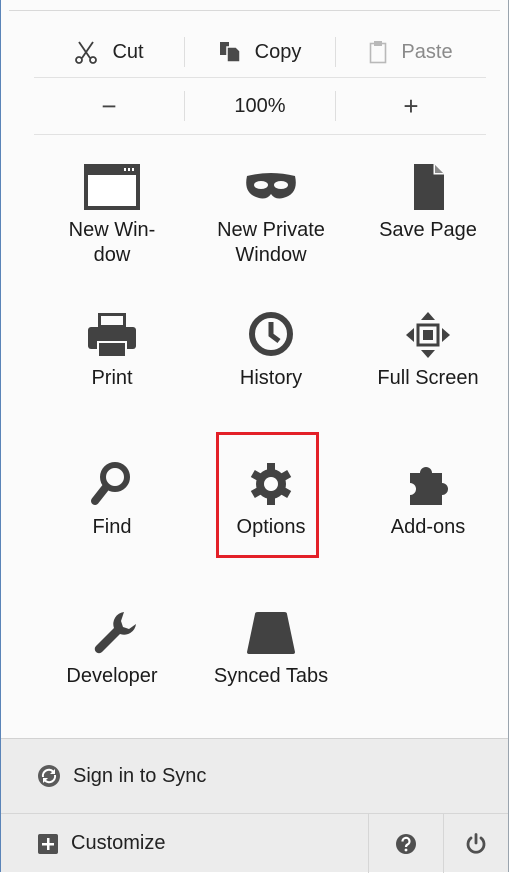 The width and height of the screenshot is (519, 873). What do you see at coordinates (48, 843) in the screenshot?
I see `plus-box-icon` at bounding box center [48, 843].